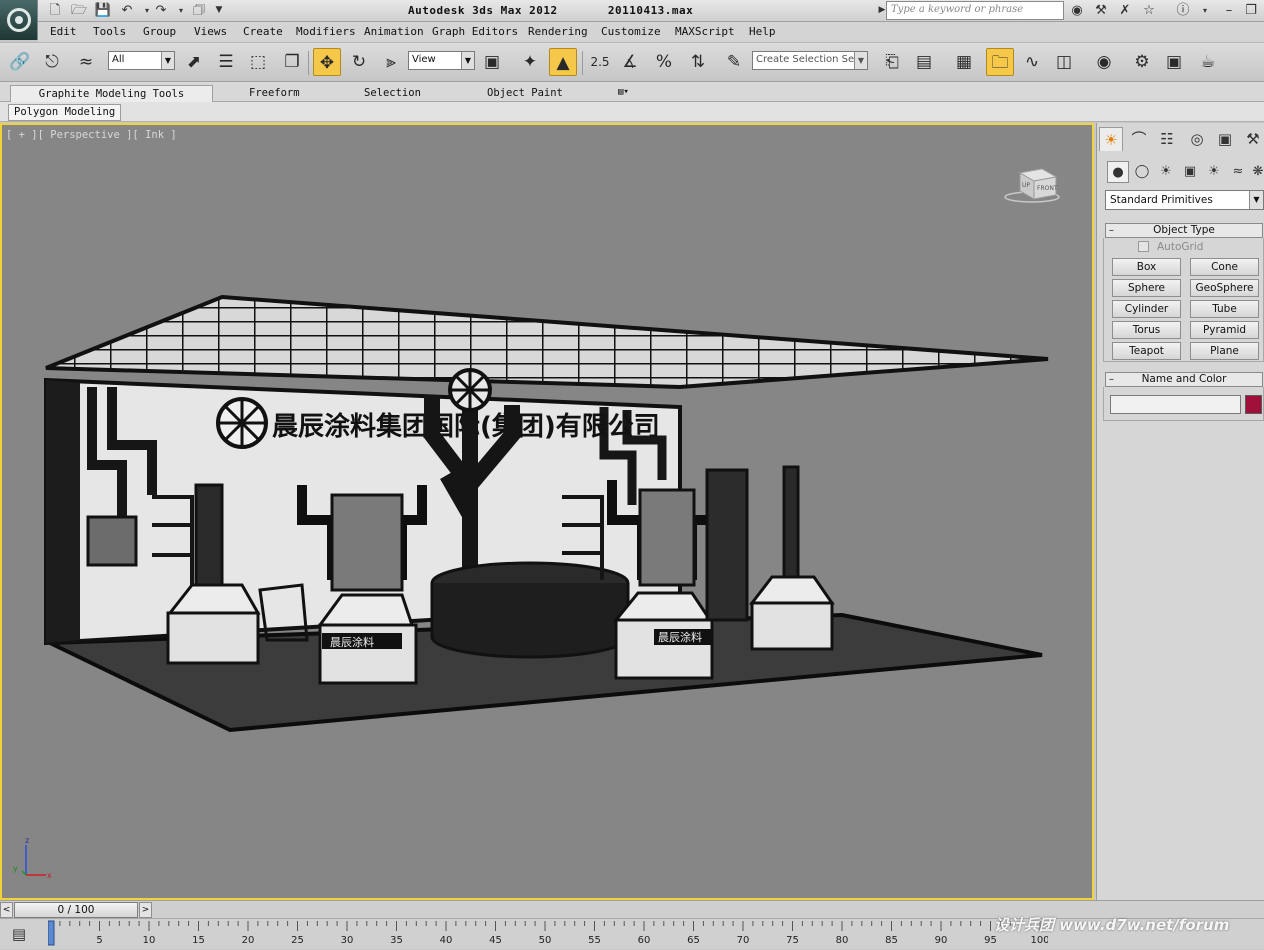 The height and width of the screenshot is (950, 1264). I want to click on open-mini-curve-editor-icon: ▤, so click(19, 934).